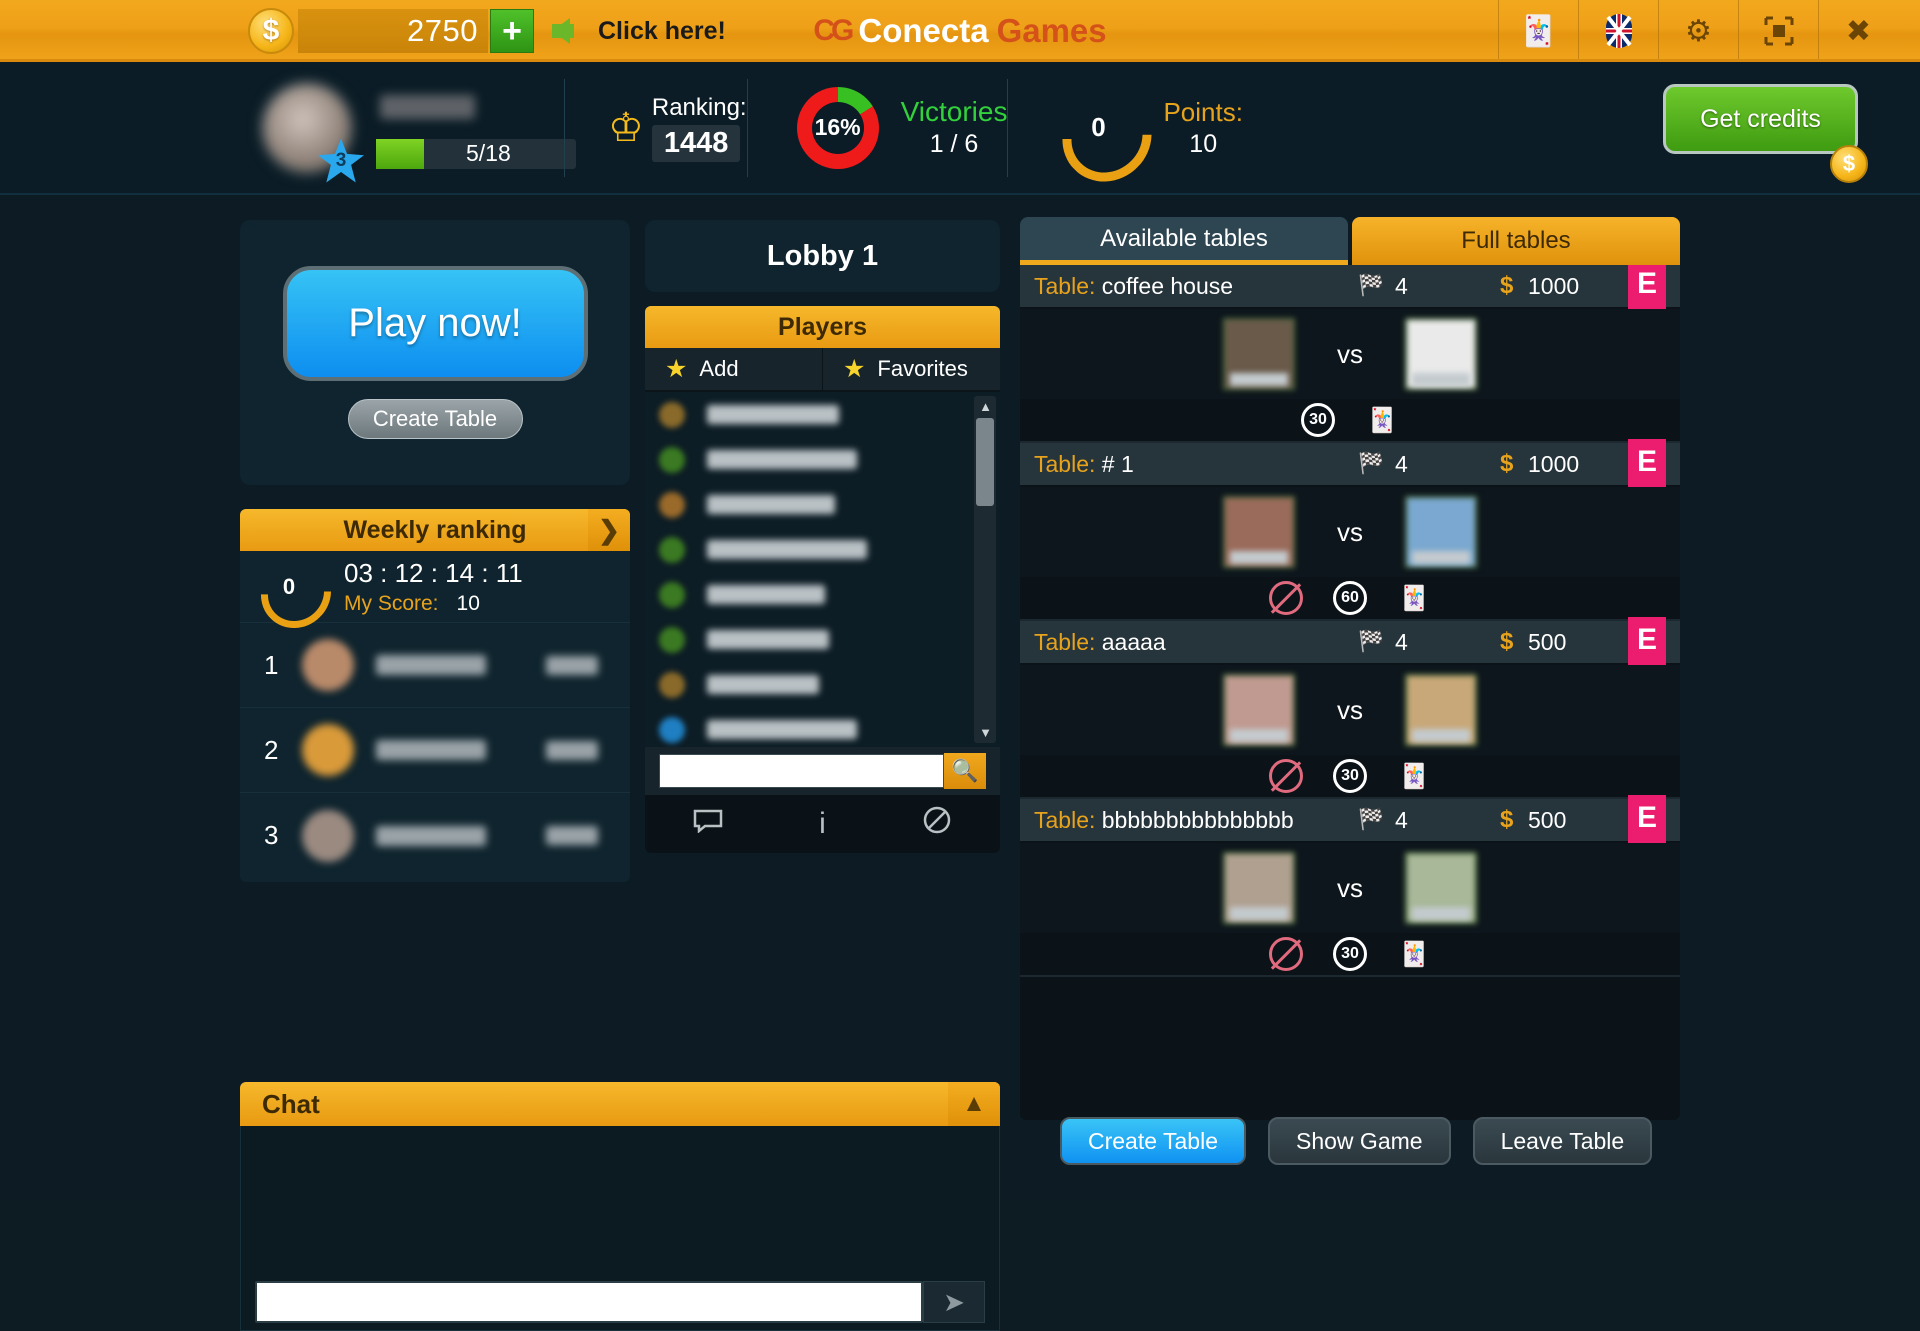  I want to click on rank-position: 2, so click(271, 749).